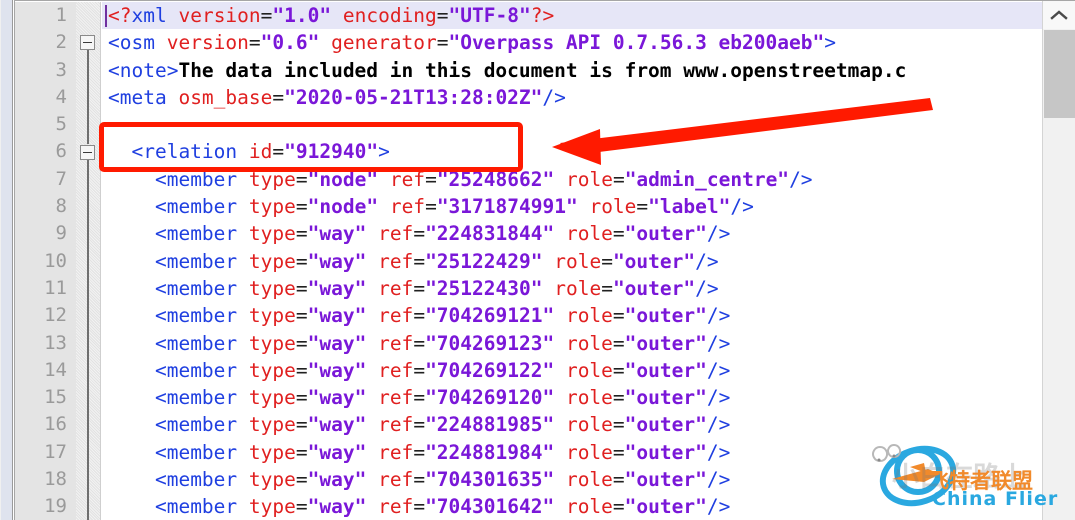  What do you see at coordinates (579, 97) in the screenshot?
I see `code-line: <meta osm_base="2020-05-21T13:28:02Z"/>` at bounding box center [579, 97].